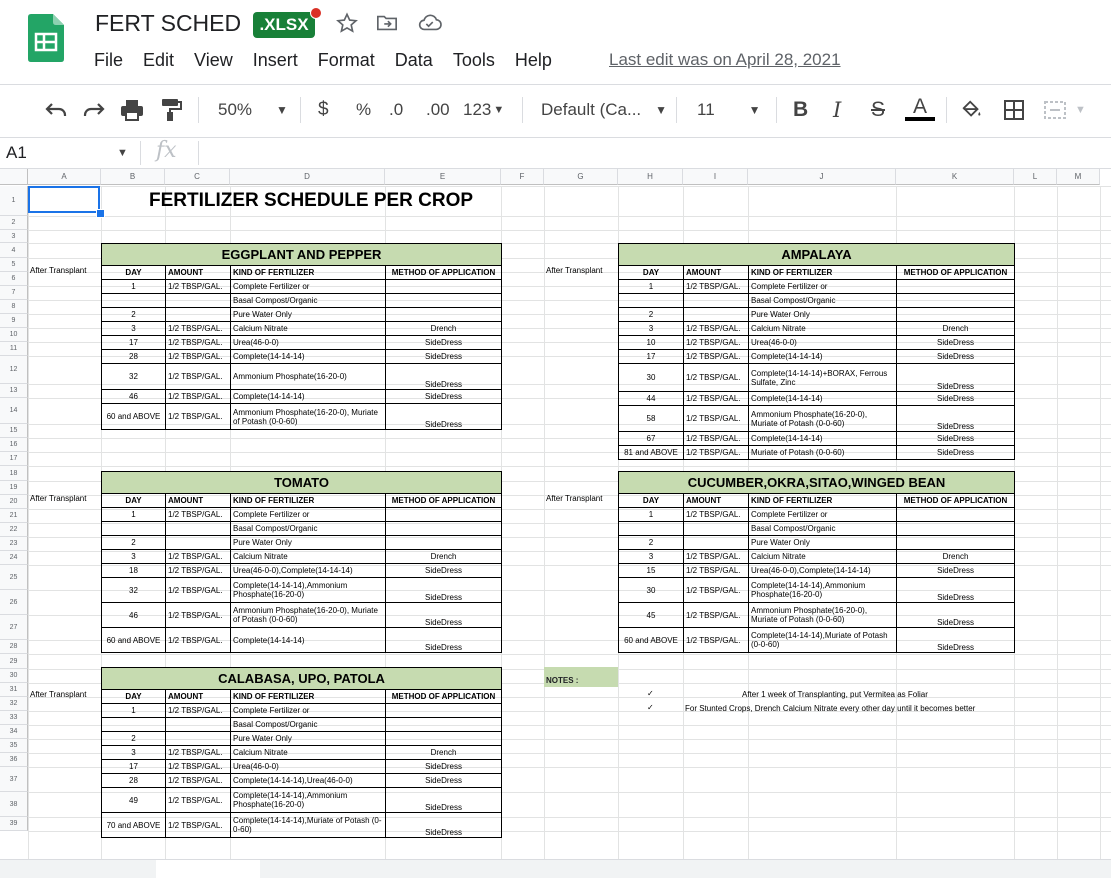 Image resolution: width=1111 pixels, height=878 pixels. What do you see at coordinates (64, 199) in the screenshot?
I see `selected-cell-a1` at bounding box center [64, 199].